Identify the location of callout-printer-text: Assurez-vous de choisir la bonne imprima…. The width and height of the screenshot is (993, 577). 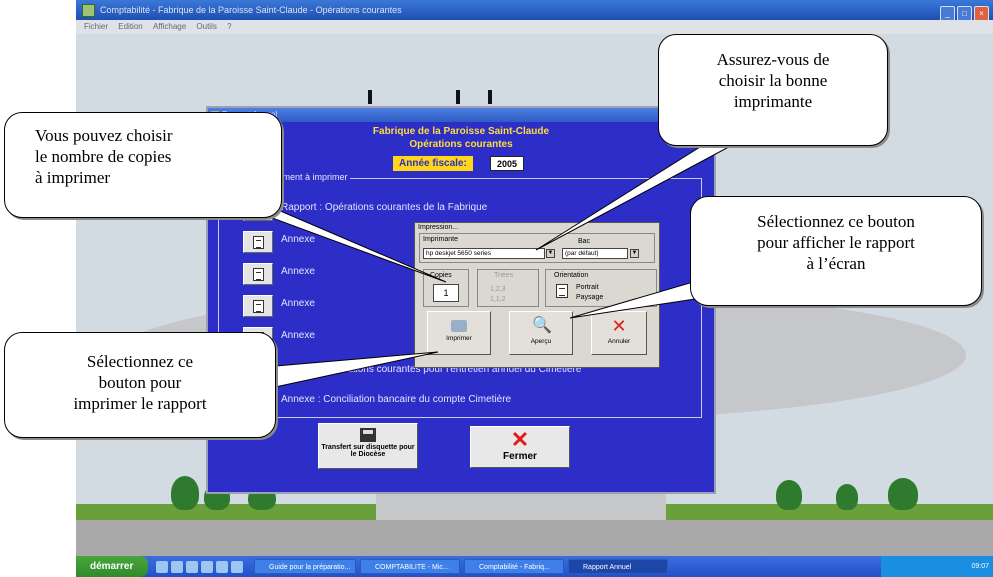
(773, 80).